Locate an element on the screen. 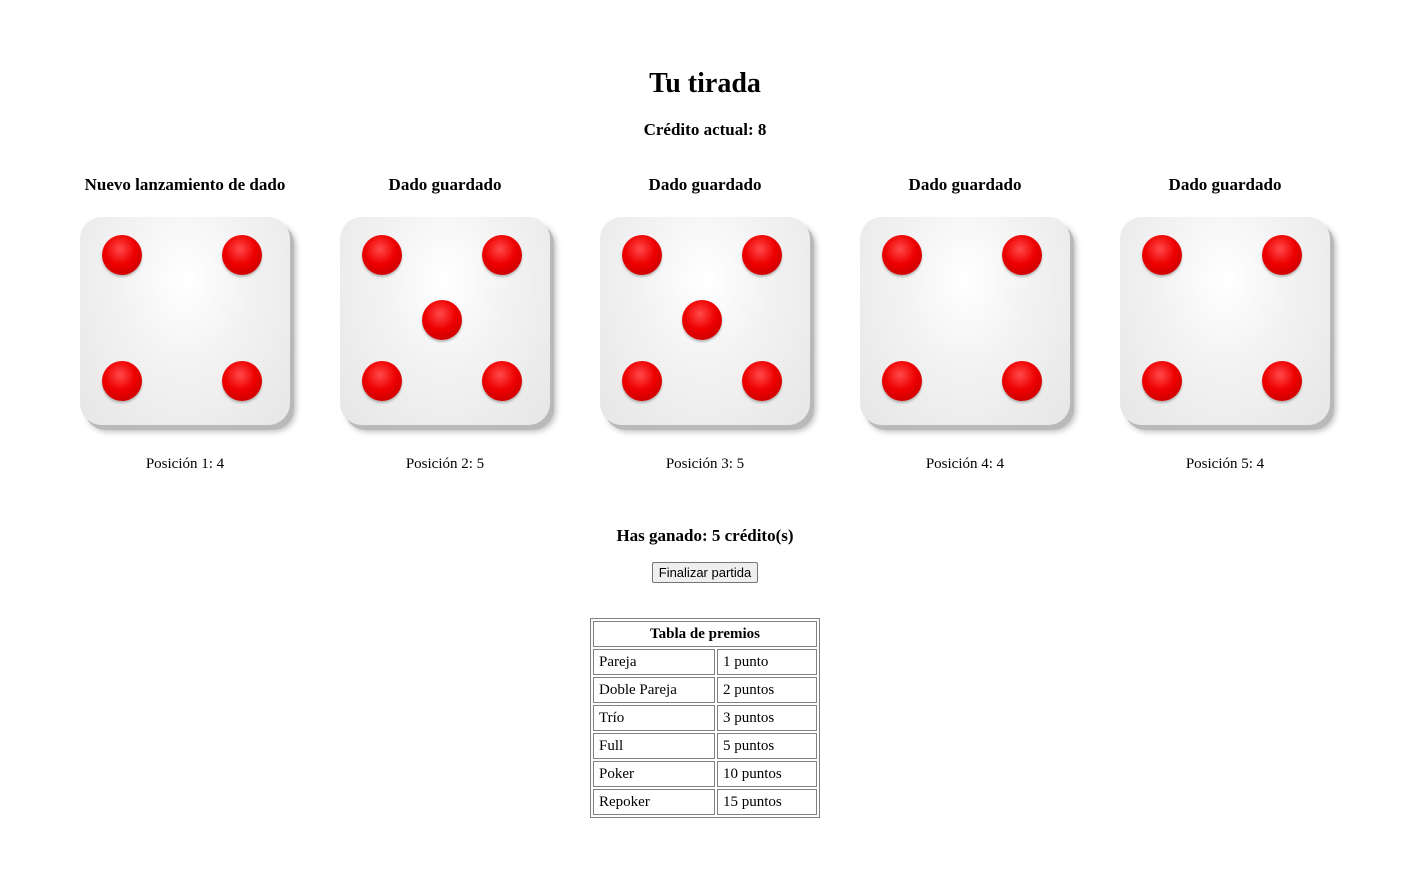 The height and width of the screenshot is (870, 1410). die-column-5: Dado guardado Posición 5: 4 is located at coordinates (1225, 324).